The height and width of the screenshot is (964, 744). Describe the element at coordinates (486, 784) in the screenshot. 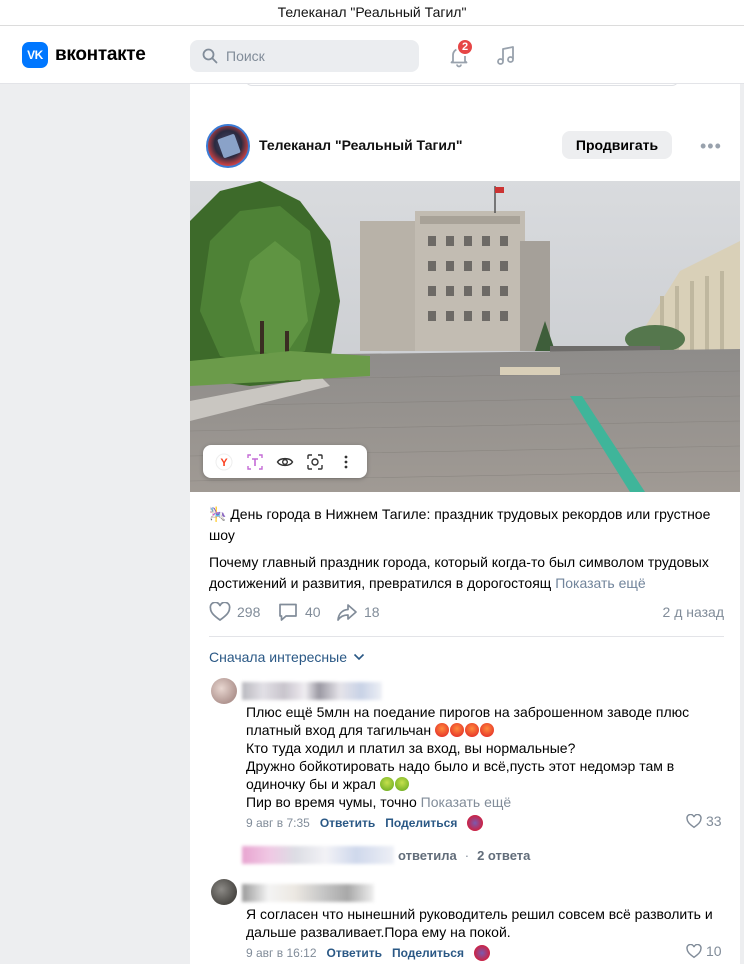

I see `comment-line: одиночку бы и жрал` at that location.